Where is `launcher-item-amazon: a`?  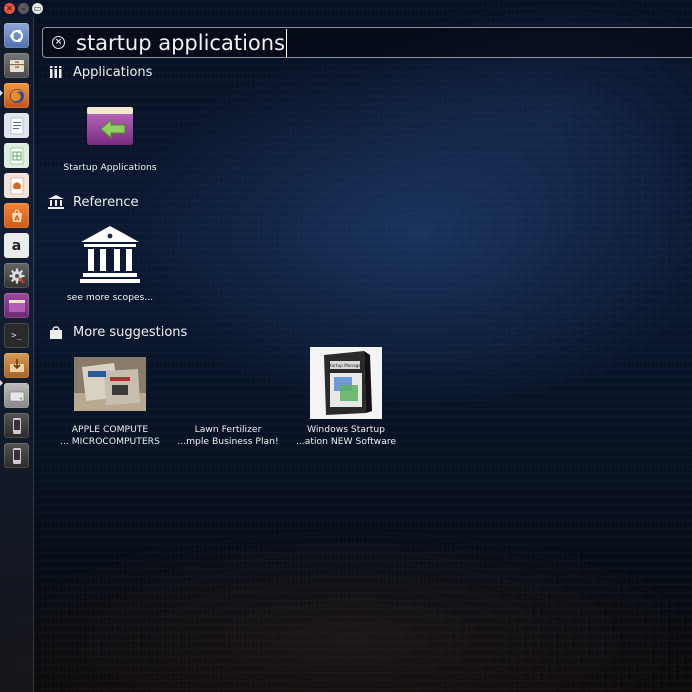
launcher-item-amazon: a is located at coordinates (16, 245).